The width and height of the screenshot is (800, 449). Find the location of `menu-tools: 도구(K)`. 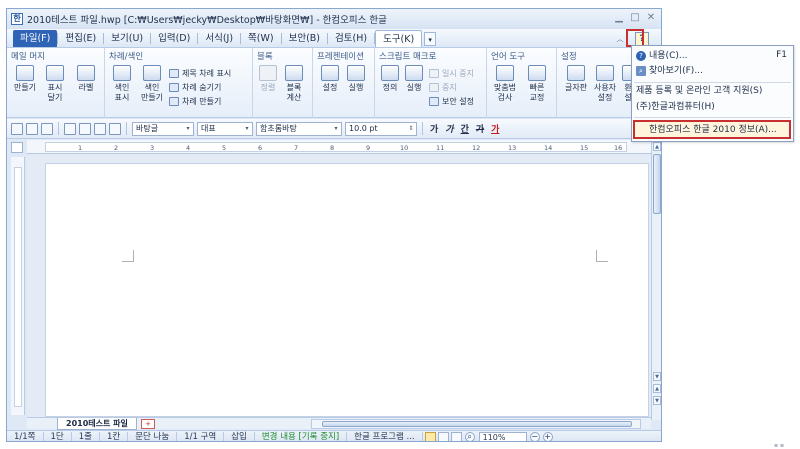

menu-tools: 도구(K) is located at coordinates (399, 38).